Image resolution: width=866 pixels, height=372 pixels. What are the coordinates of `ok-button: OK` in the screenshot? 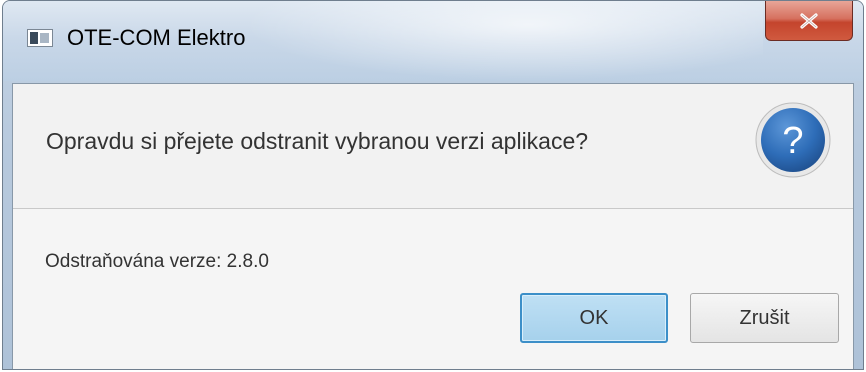 It's located at (594, 318).